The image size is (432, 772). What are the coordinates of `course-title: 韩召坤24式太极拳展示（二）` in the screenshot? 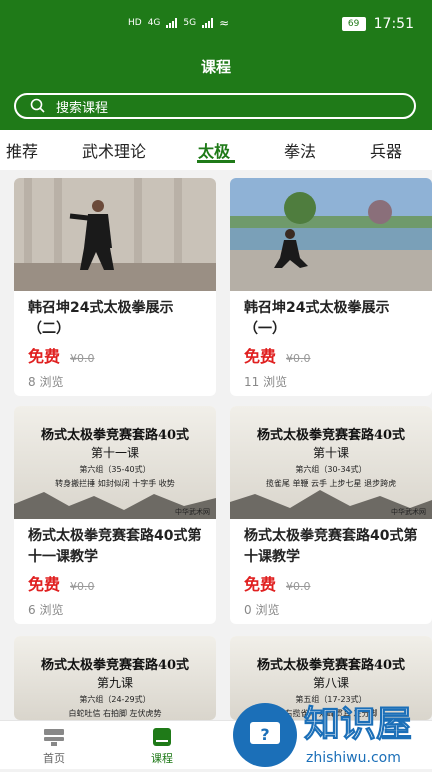 It's located at (101, 318).